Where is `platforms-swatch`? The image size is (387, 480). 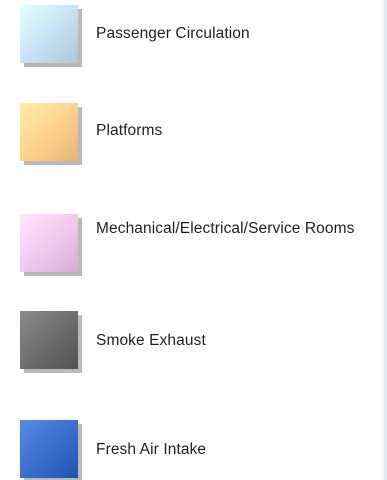
platforms-swatch is located at coordinates (49, 132).